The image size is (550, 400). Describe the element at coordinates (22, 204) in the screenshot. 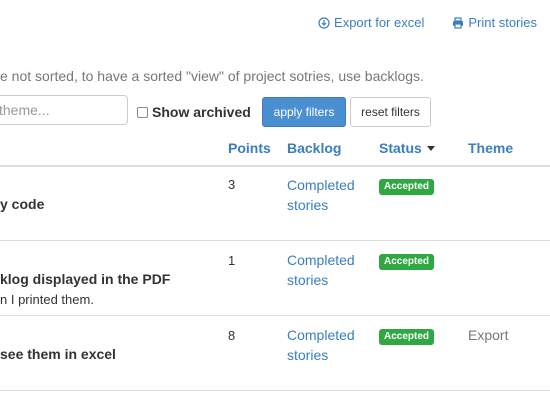

I see `story-title: y code` at that location.